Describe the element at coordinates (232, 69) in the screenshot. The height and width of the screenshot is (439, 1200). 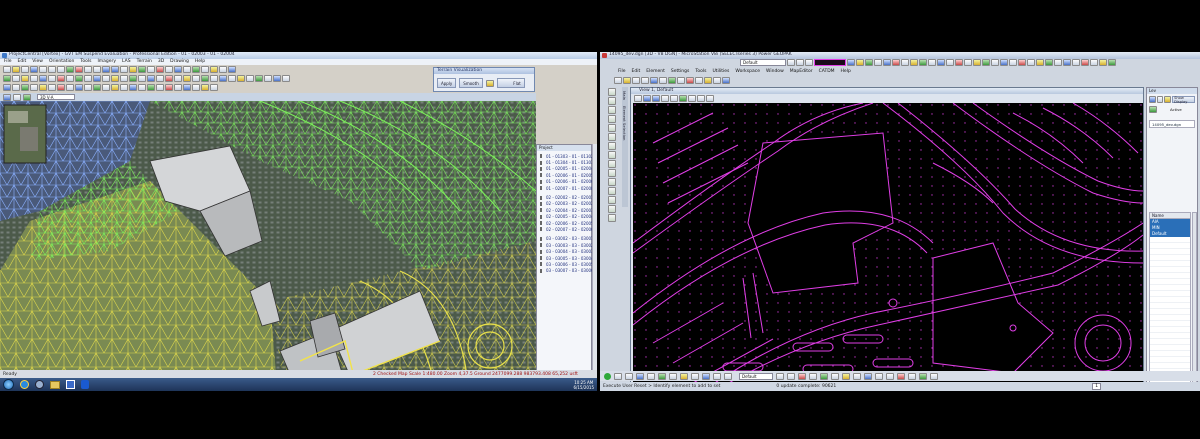
I see `settings-icon` at that location.